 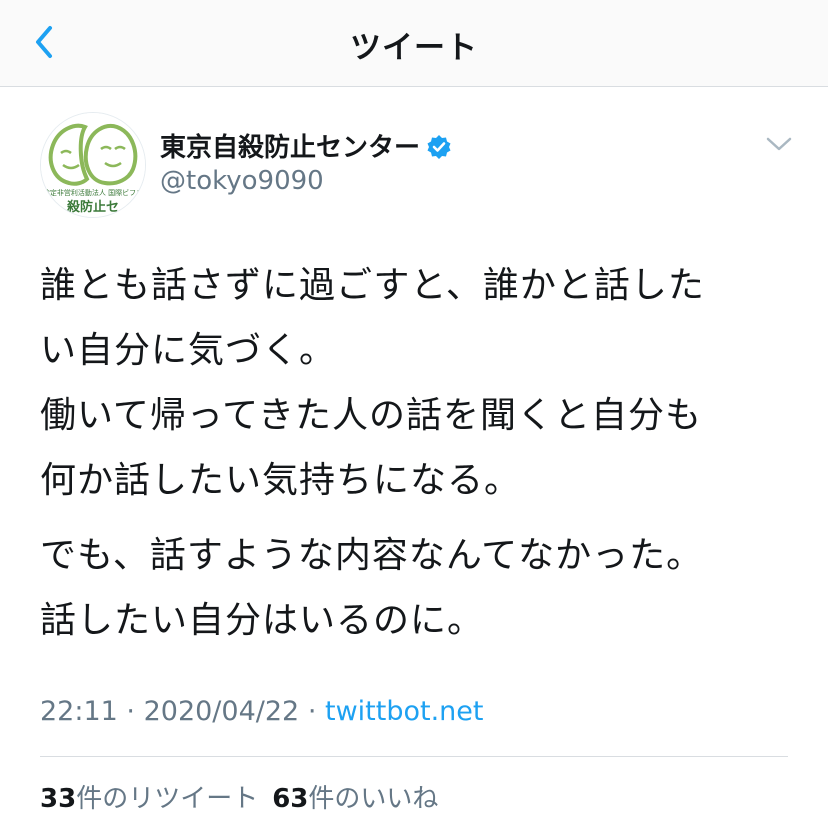 I want to click on retweets-stat: 33件のリツイート, so click(x=149, y=799).